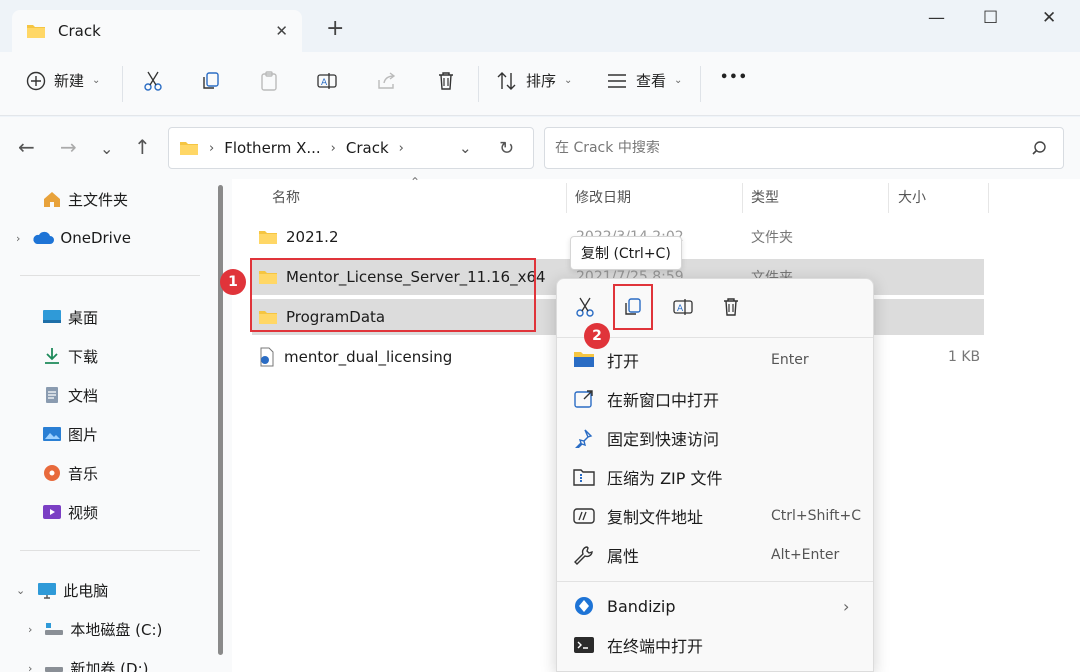 The width and height of the screenshot is (1080, 672). Describe the element at coordinates (846, 606) in the screenshot. I see `submenu-chevron-icon: ›` at that location.